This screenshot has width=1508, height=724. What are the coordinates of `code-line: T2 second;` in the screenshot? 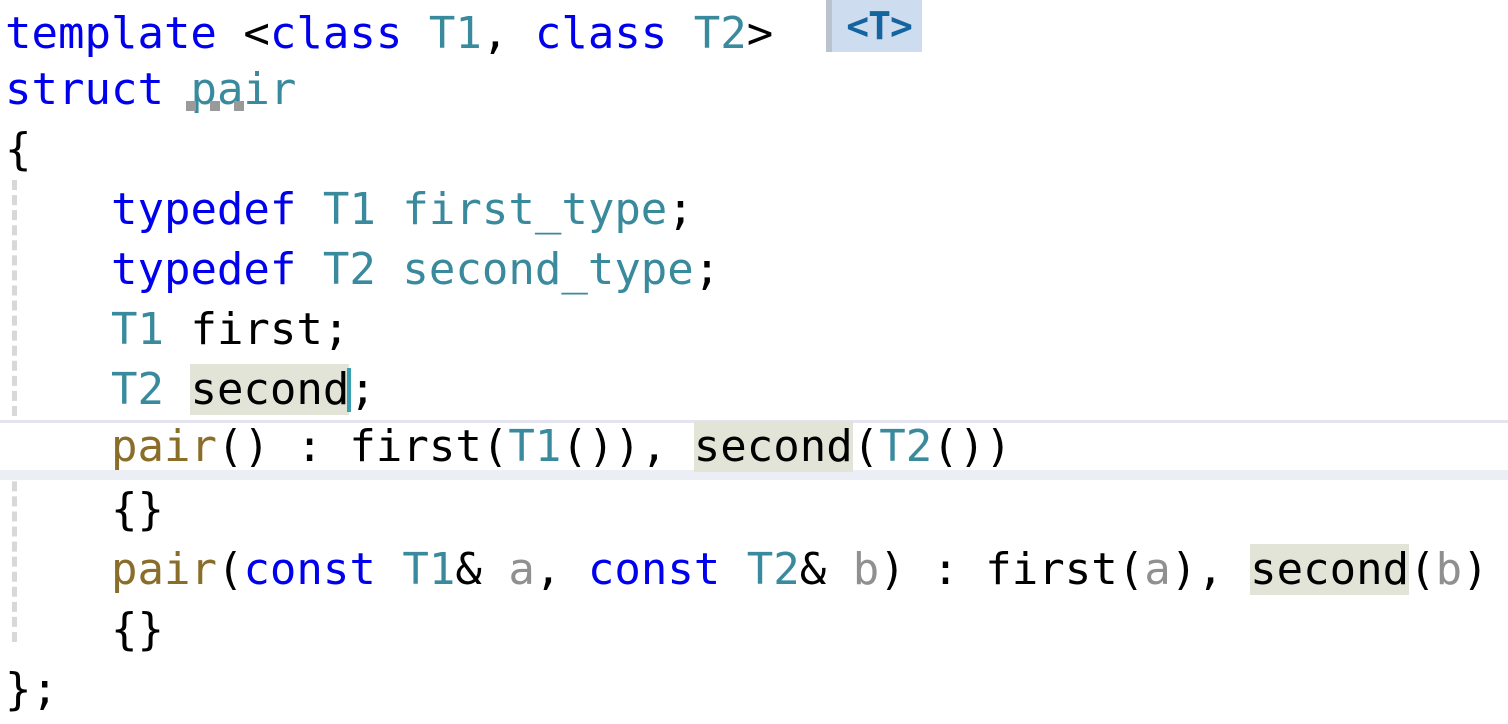 It's located at (754, 390).